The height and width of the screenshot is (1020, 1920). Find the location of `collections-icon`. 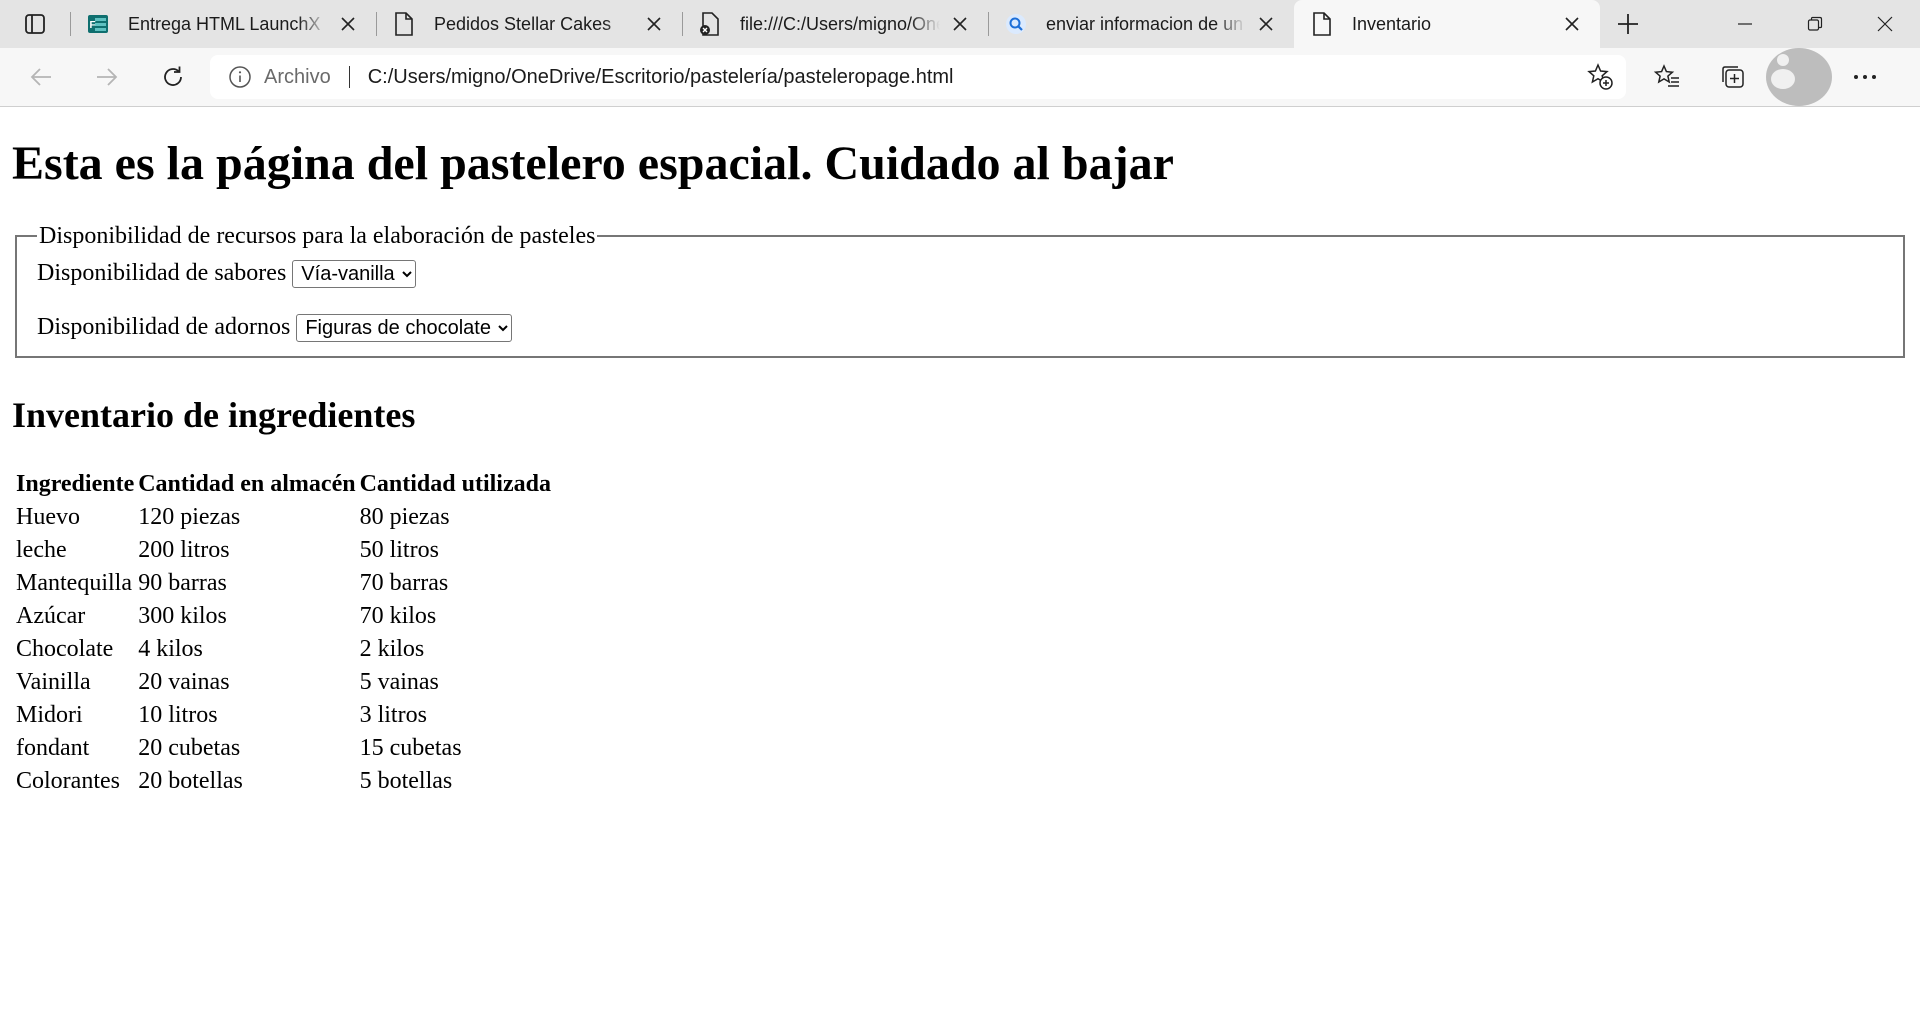

collections-icon is located at coordinates (1733, 77).